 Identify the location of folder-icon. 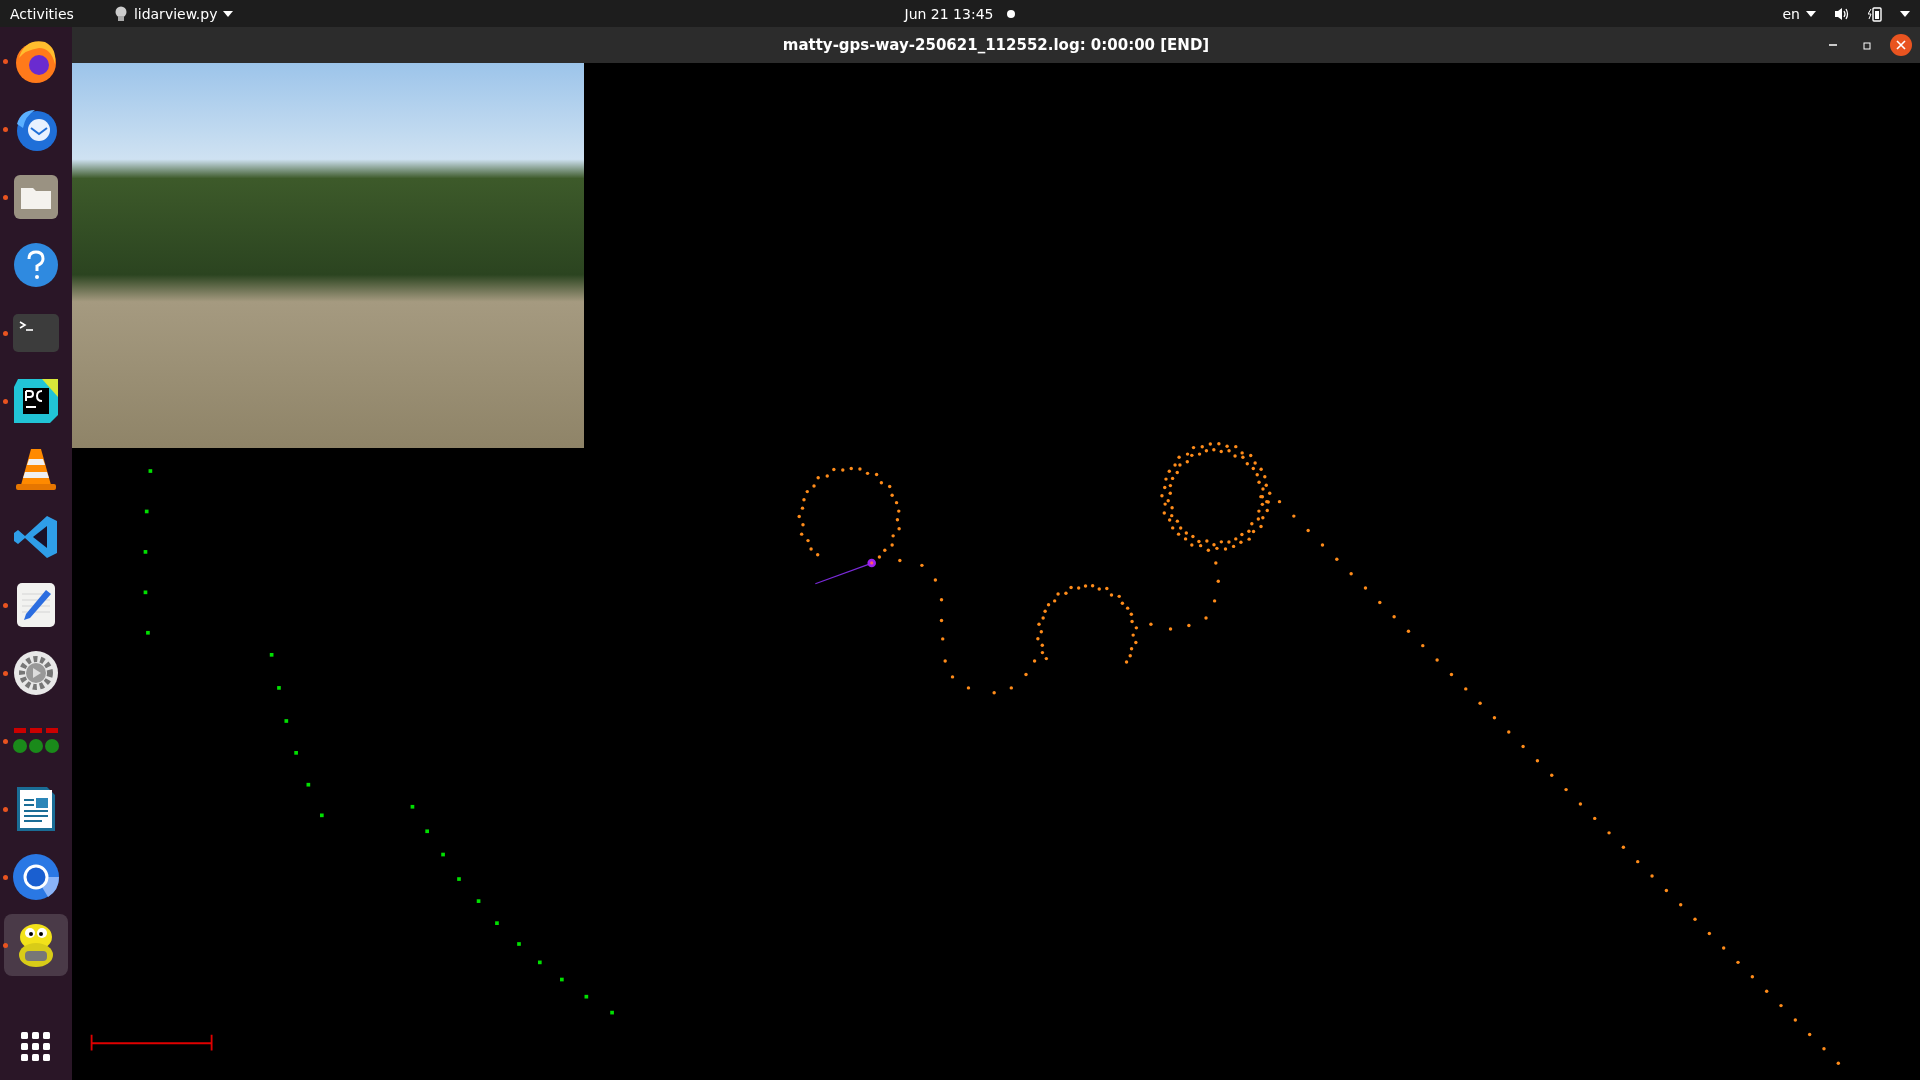
(36, 197).